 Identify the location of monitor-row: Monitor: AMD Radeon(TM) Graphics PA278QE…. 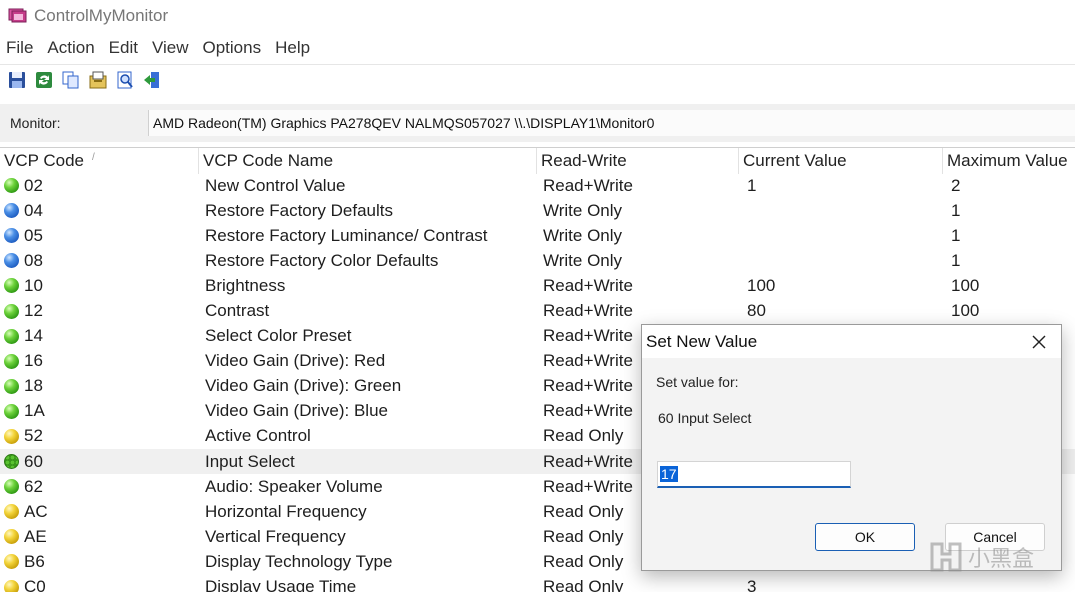
(537, 123).